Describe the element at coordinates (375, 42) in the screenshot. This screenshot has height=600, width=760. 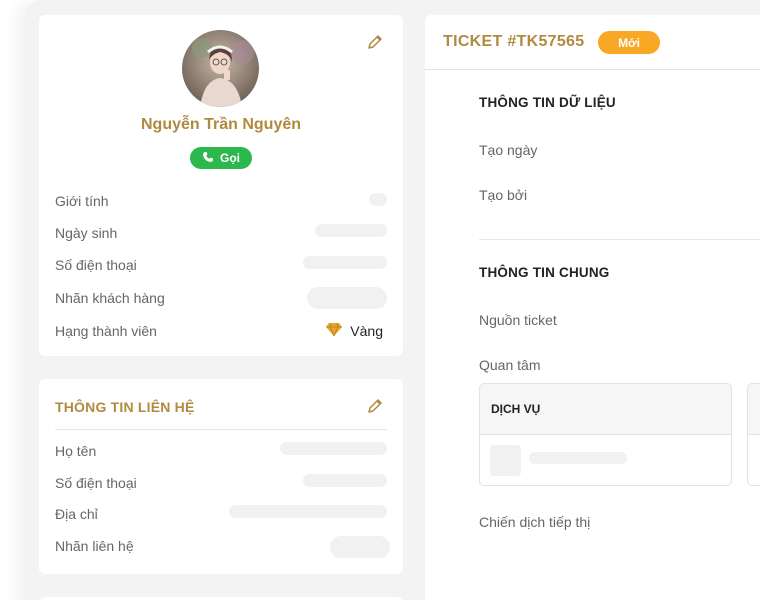
I see `edit-profile-icon` at that location.